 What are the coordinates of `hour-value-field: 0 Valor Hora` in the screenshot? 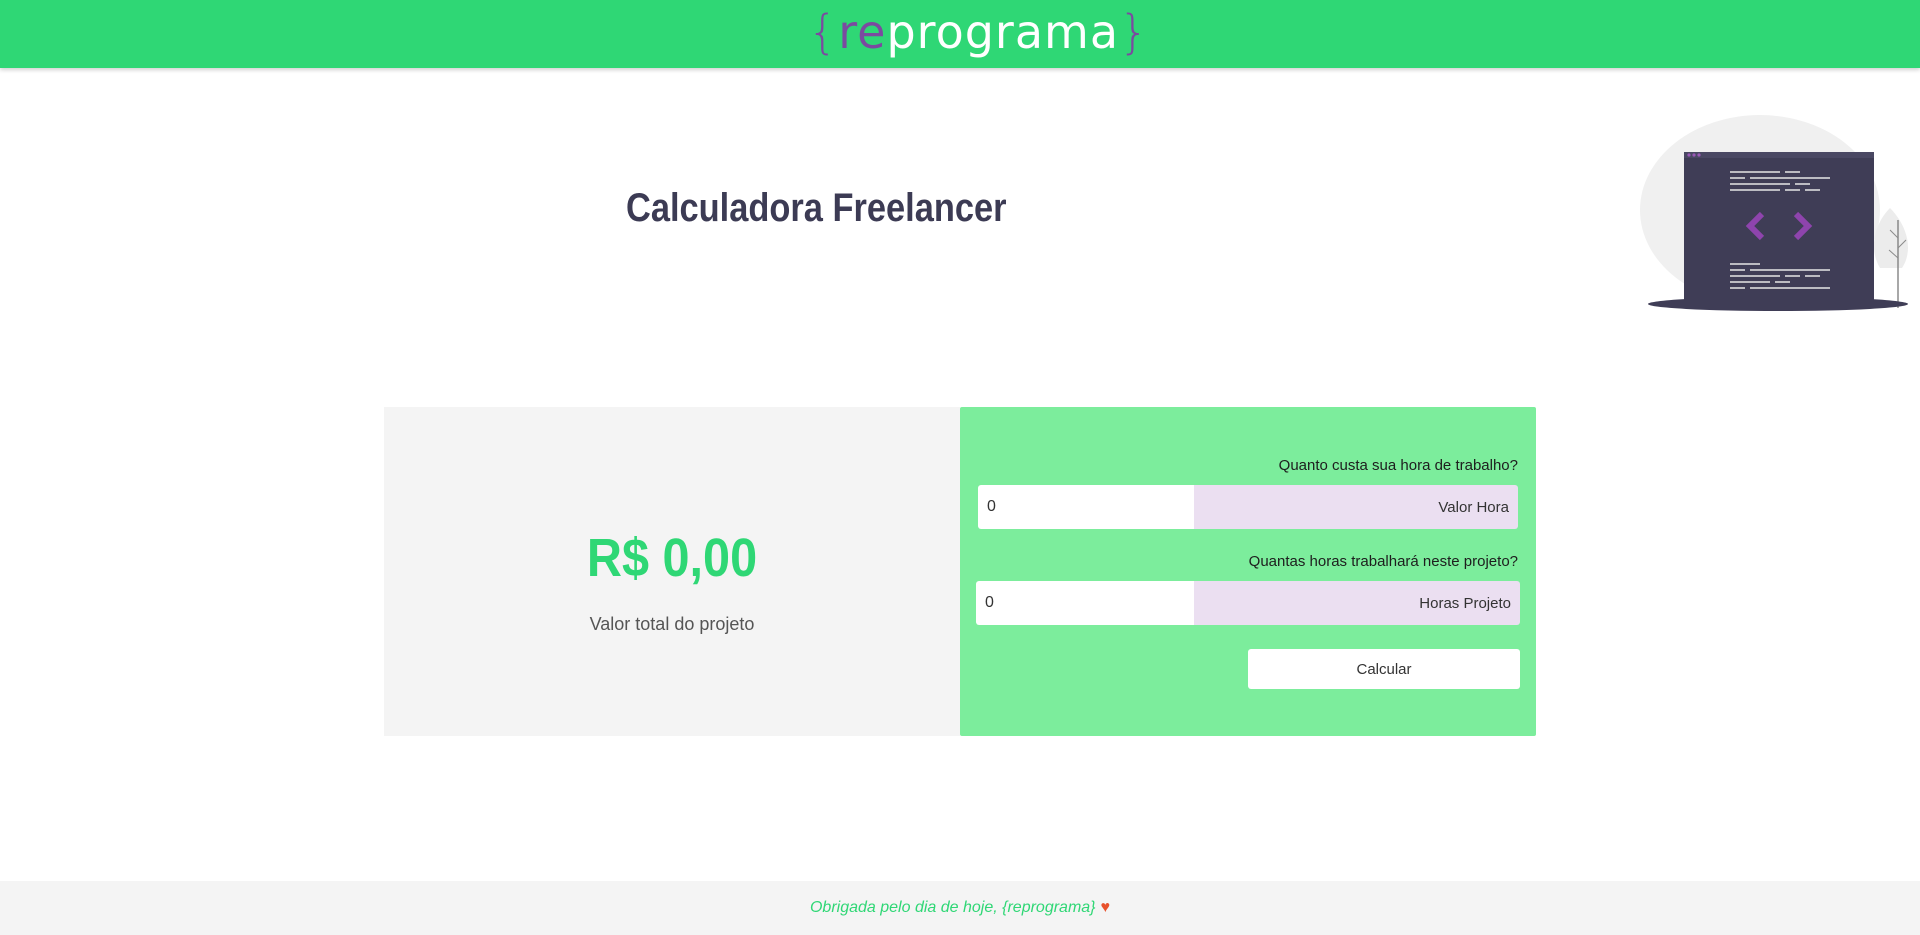 It's located at (1248, 507).